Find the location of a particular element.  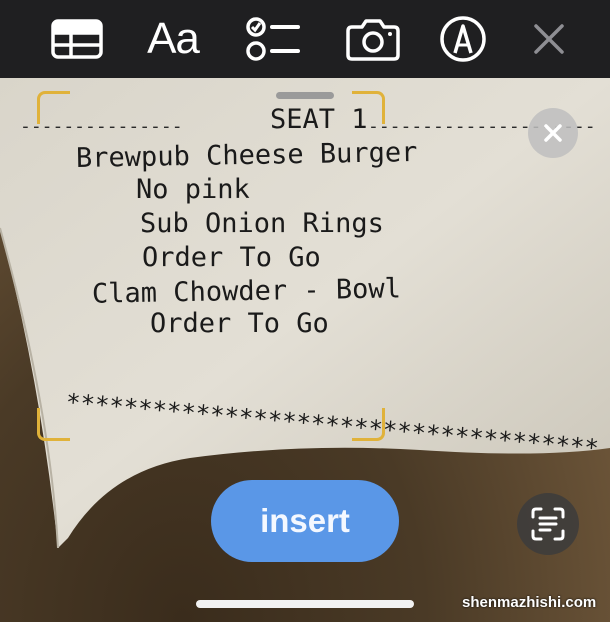

markup-button is located at coordinates (463, 39).